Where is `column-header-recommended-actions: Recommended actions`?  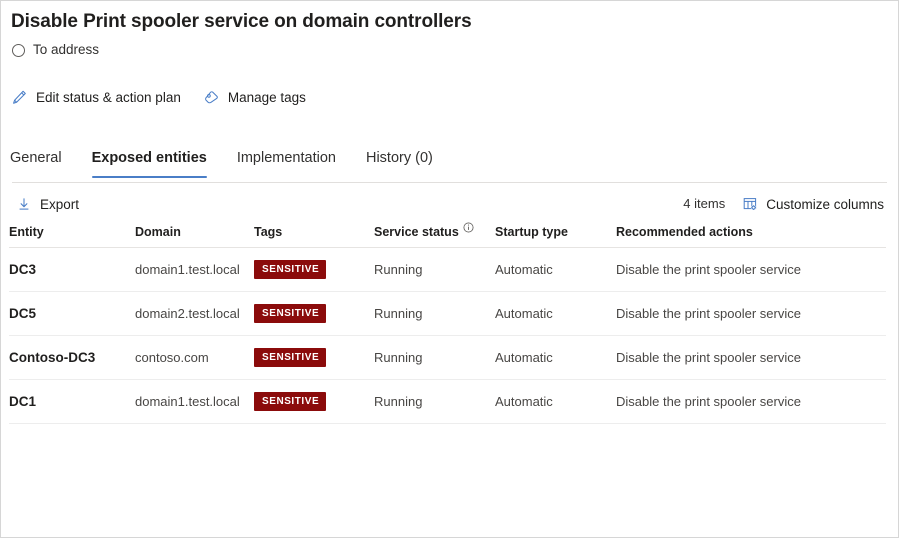
column-header-recommended-actions: Recommended actions is located at coordinates (751, 236).